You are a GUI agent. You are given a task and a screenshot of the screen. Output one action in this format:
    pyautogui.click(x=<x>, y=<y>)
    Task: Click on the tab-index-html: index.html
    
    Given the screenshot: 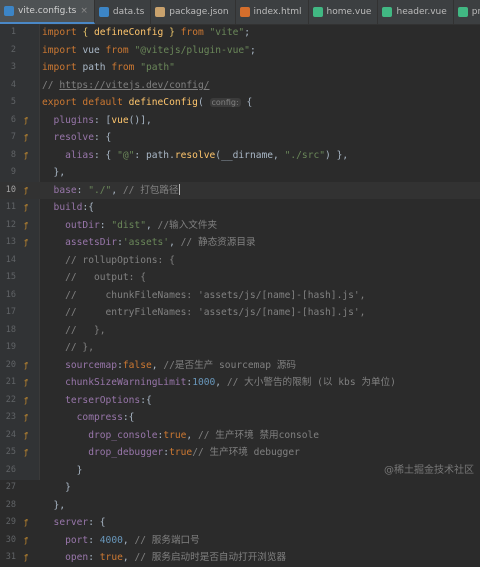 What is the action you would take?
    pyautogui.click(x=272, y=12)
    